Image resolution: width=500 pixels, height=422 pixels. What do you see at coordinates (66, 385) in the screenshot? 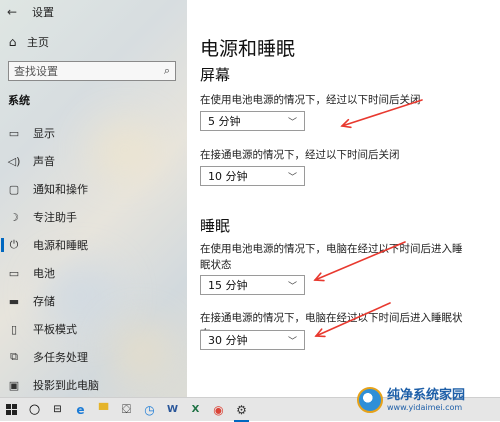
I see `sidebar-item-label: 投影到此电脑` at bounding box center [66, 385].